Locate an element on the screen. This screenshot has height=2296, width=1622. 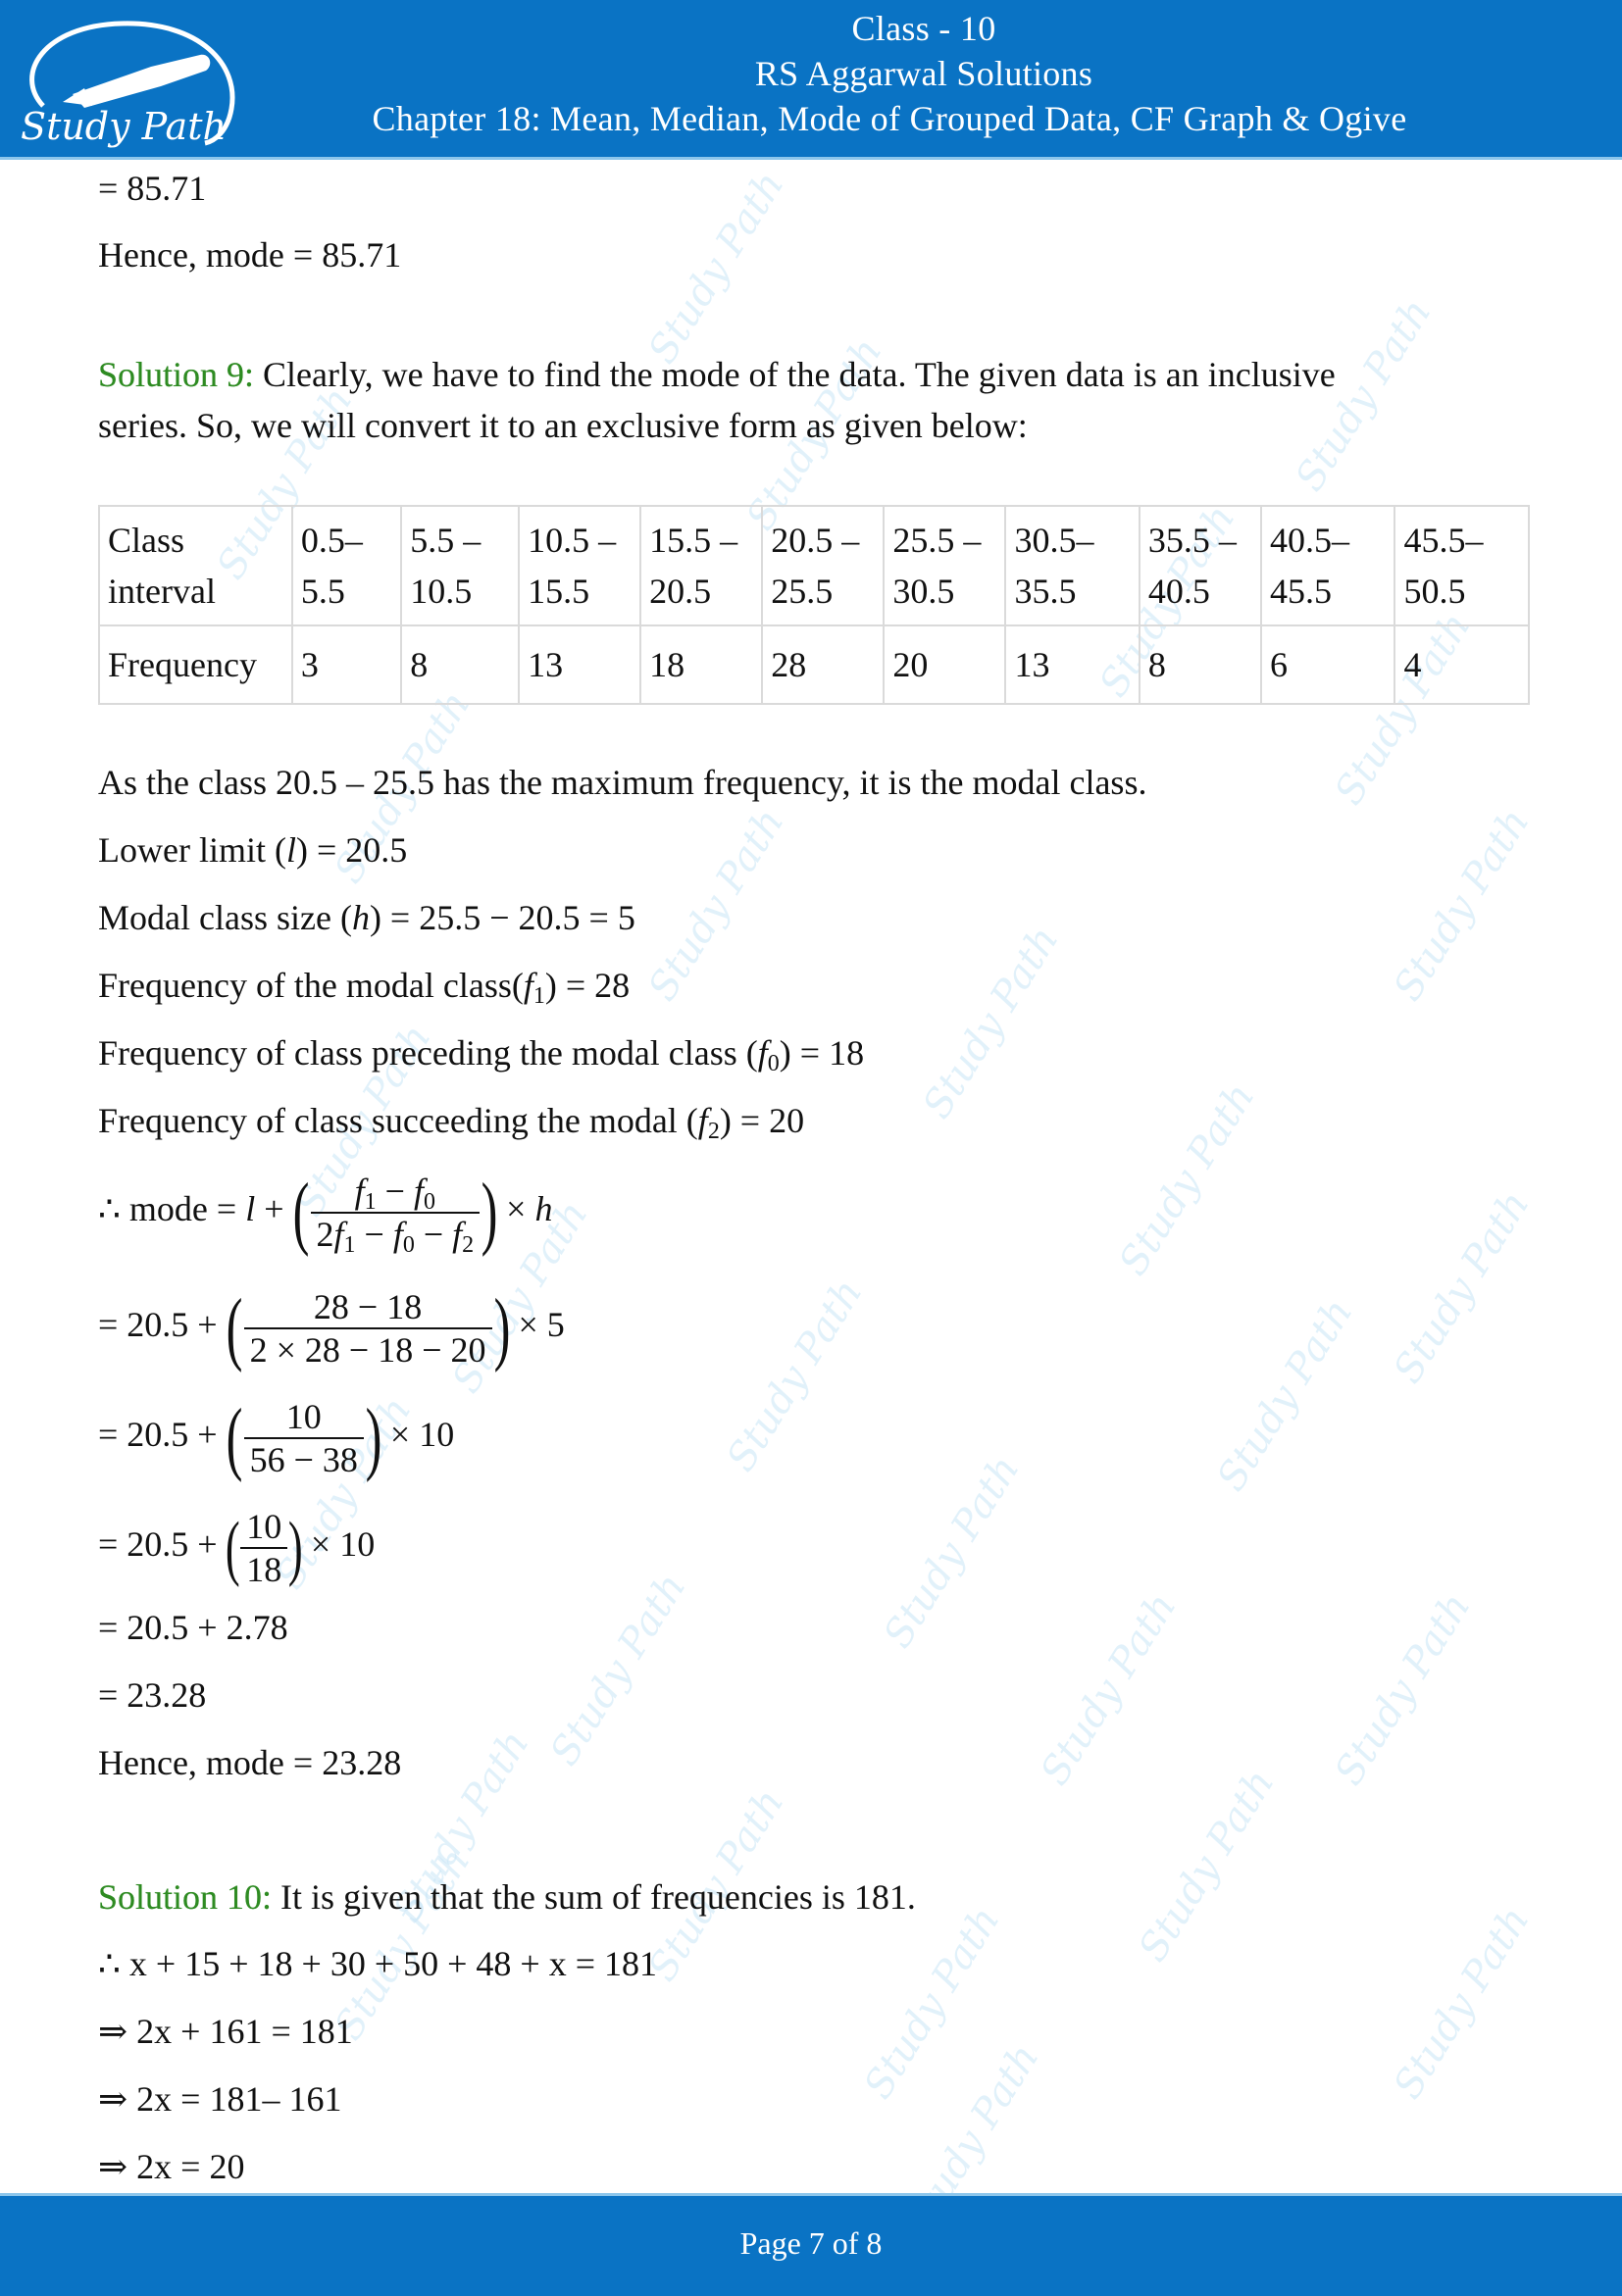
subscript: 1 is located at coordinates (538, 996).